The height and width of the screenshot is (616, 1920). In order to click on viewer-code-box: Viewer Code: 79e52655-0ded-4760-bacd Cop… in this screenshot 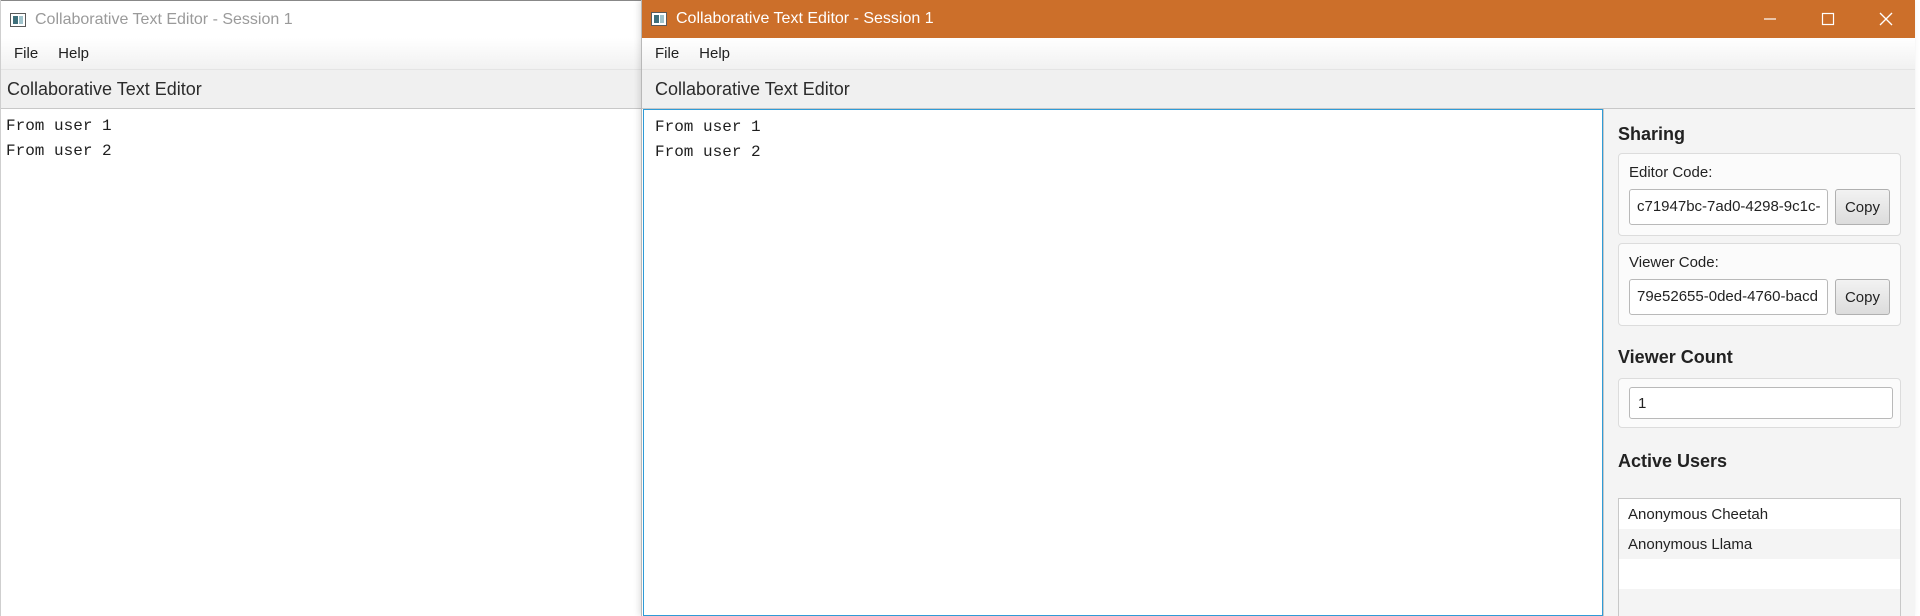, I will do `click(1759, 284)`.